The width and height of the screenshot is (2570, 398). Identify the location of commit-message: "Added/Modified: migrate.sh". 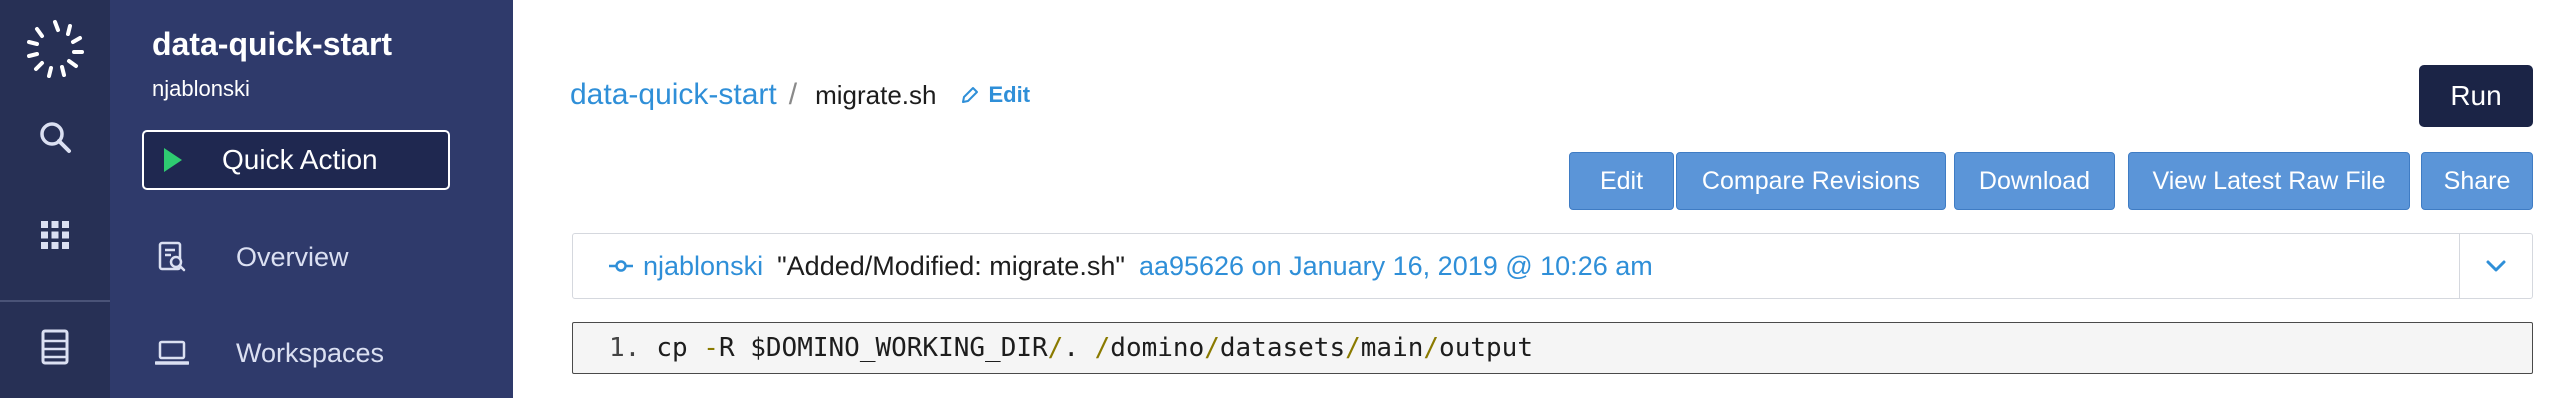
(951, 265).